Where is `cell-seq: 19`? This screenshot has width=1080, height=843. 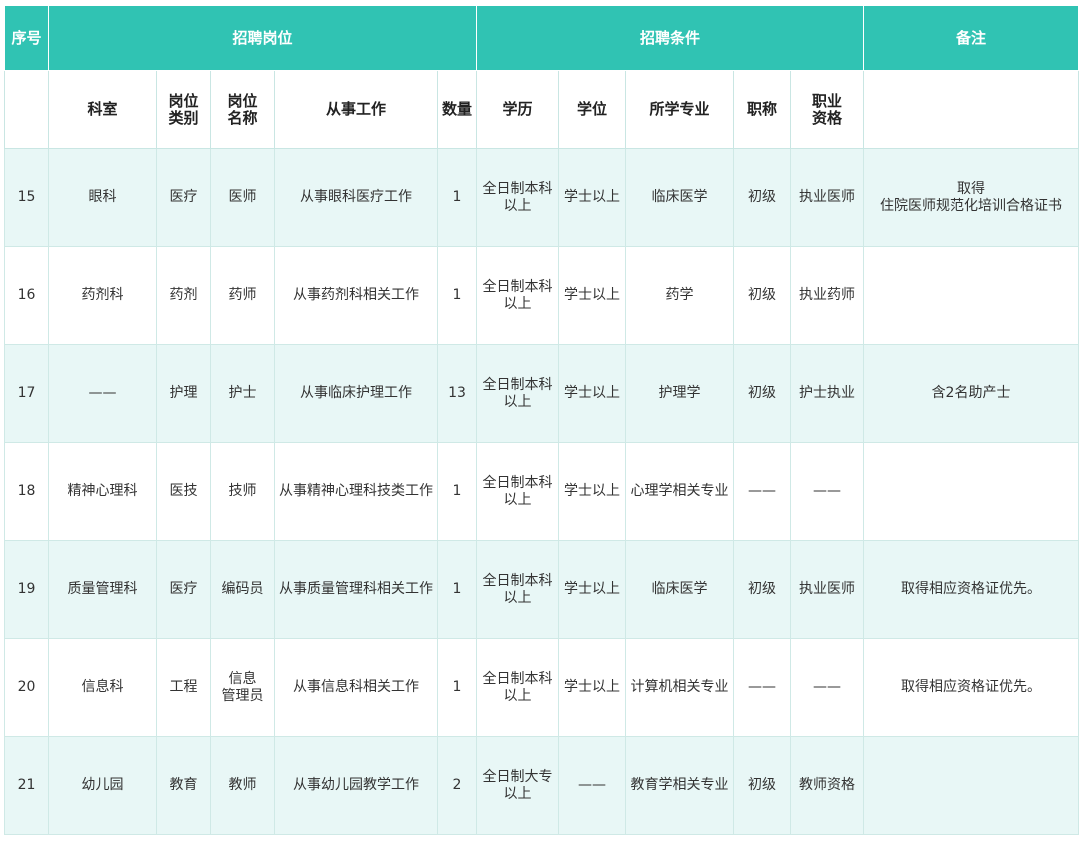 cell-seq: 19 is located at coordinates (26, 589).